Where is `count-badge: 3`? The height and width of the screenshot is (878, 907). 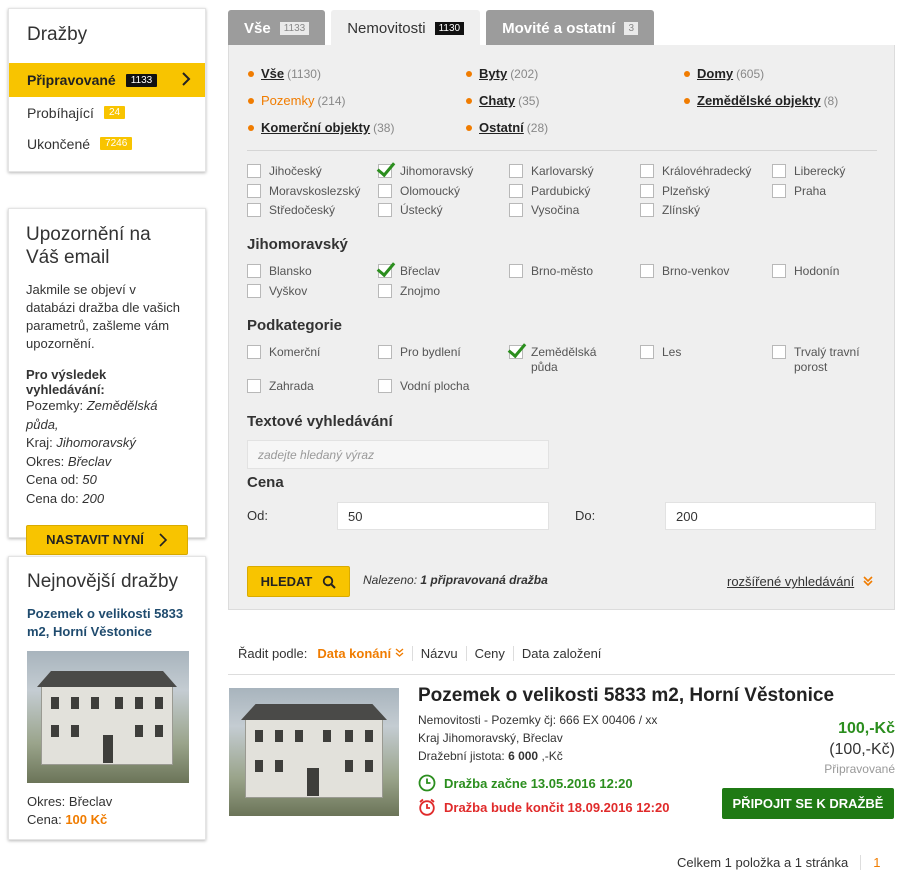
count-badge: 3 is located at coordinates (631, 28).